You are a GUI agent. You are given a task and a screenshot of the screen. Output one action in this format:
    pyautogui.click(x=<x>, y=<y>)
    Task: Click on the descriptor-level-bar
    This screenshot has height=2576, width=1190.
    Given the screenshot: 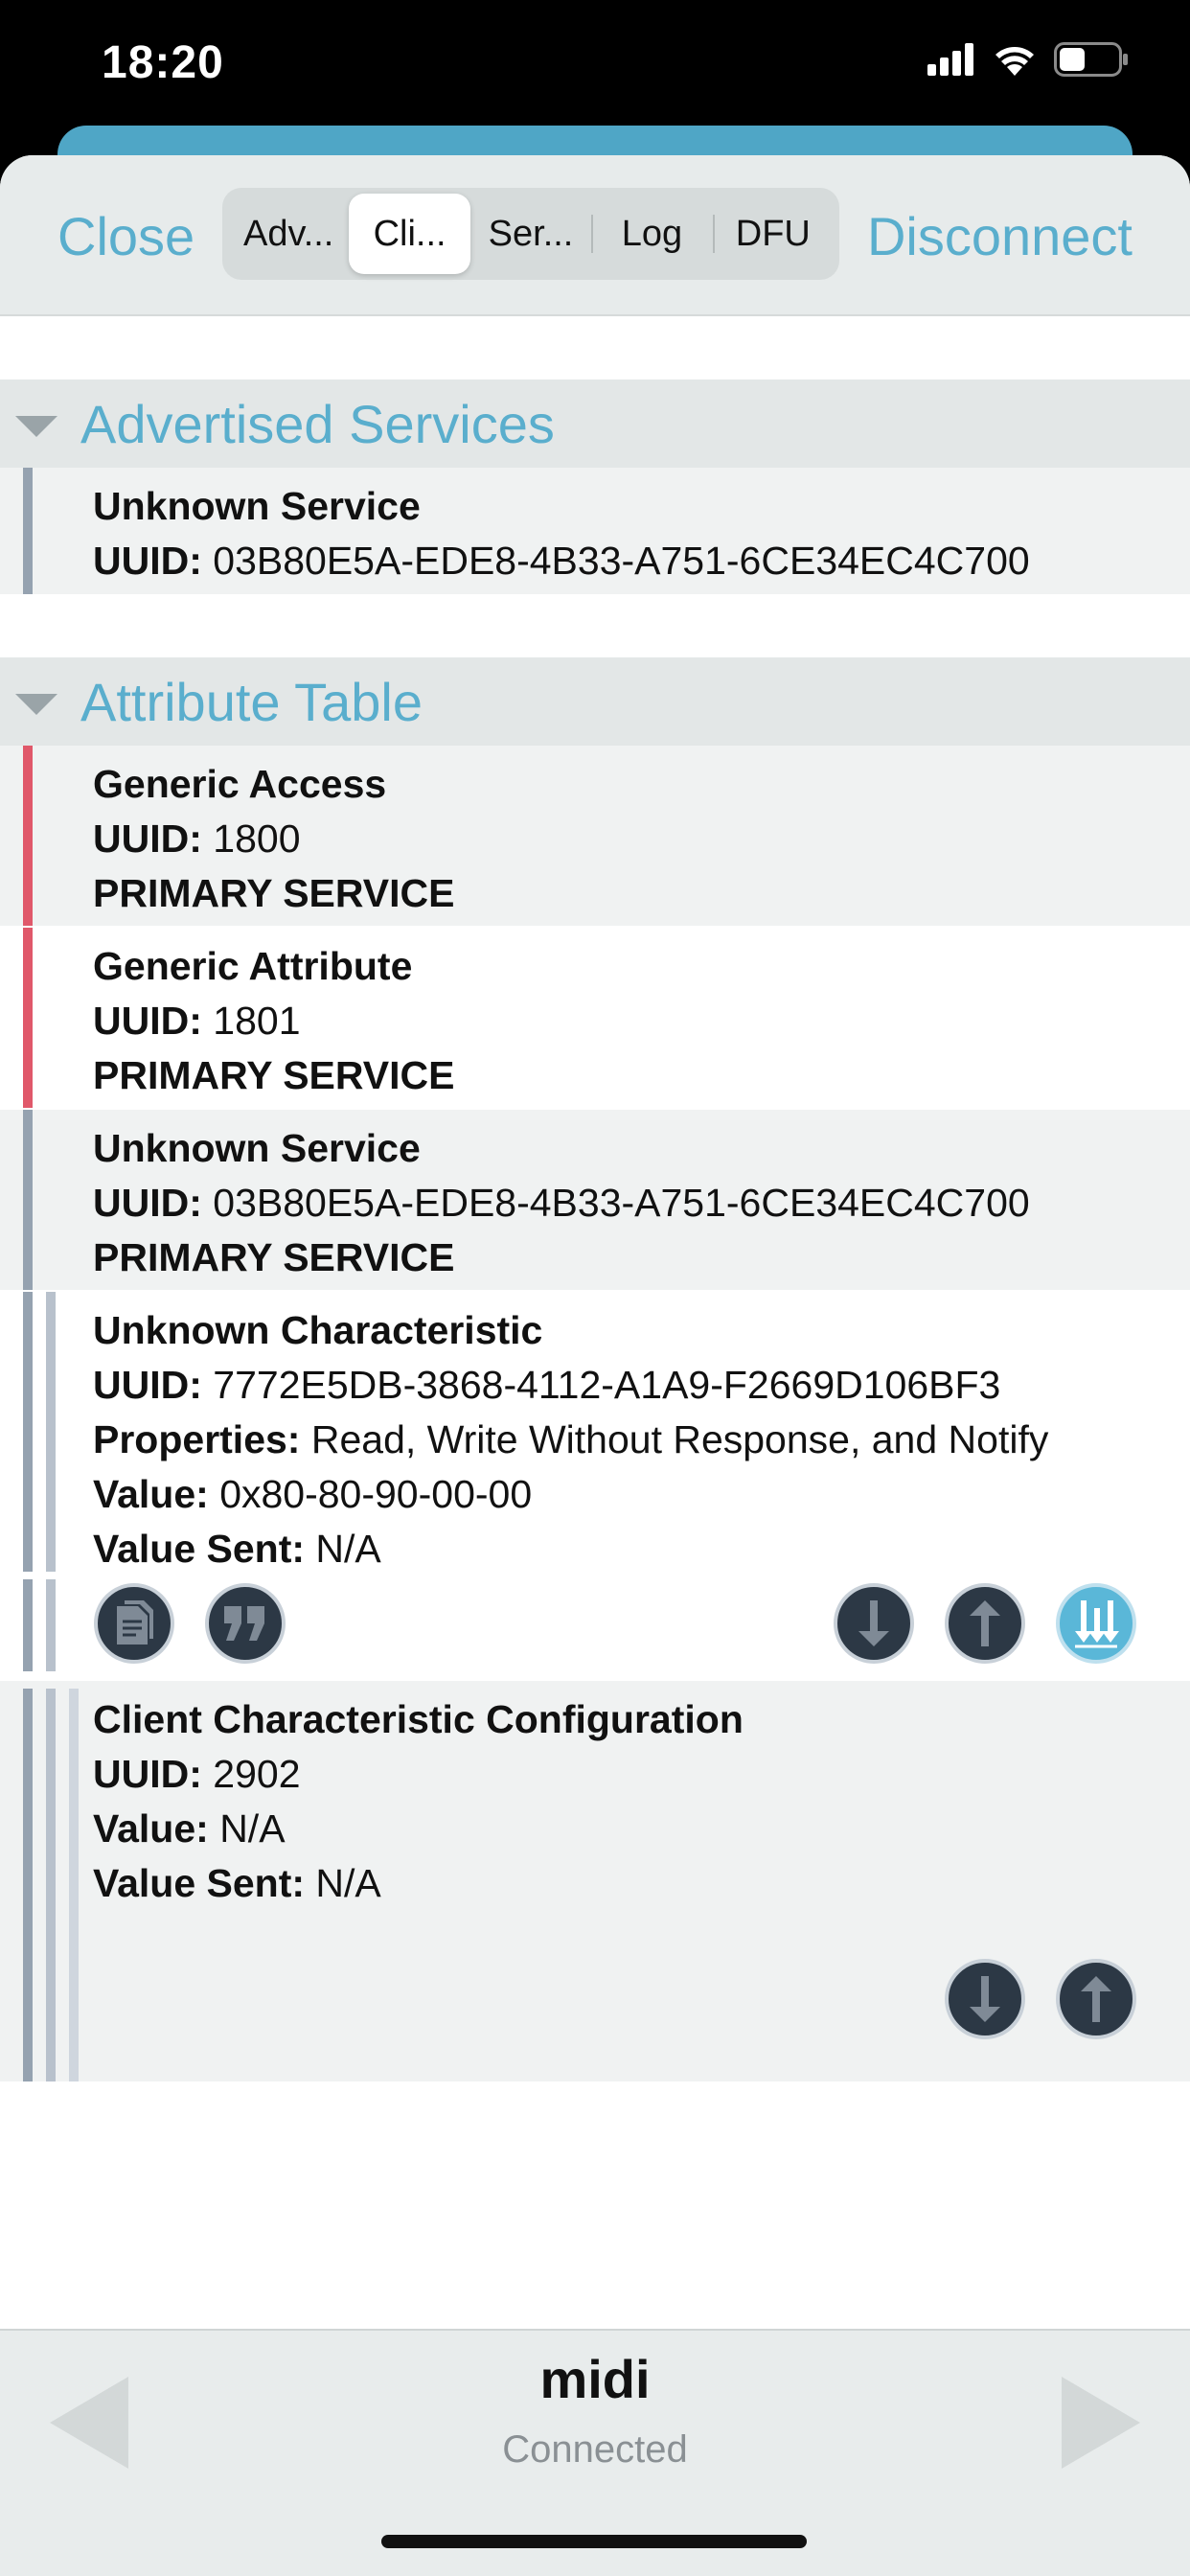 What is the action you would take?
    pyautogui.click(x=74, y=1885)
    